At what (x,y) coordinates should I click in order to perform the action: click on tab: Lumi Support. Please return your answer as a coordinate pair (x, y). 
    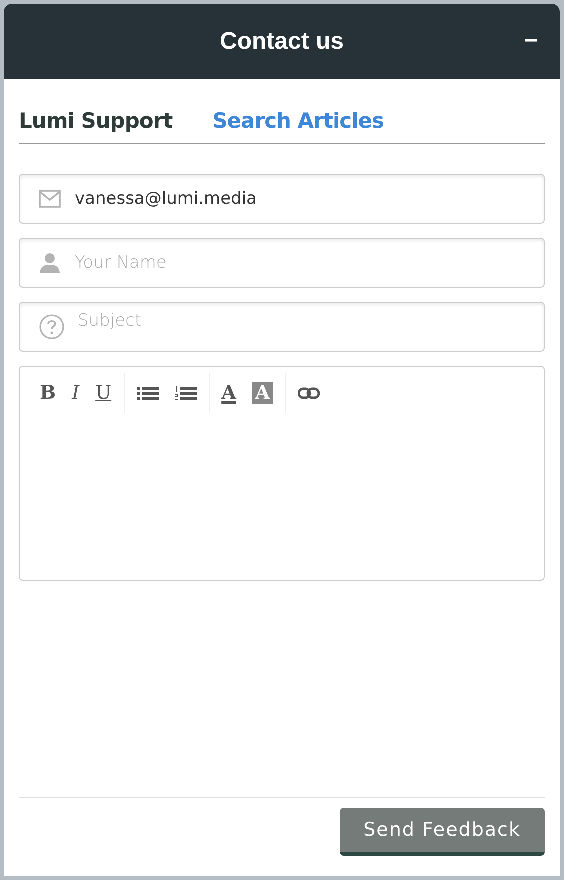
    Looking at the image, I should click on (96, 121).